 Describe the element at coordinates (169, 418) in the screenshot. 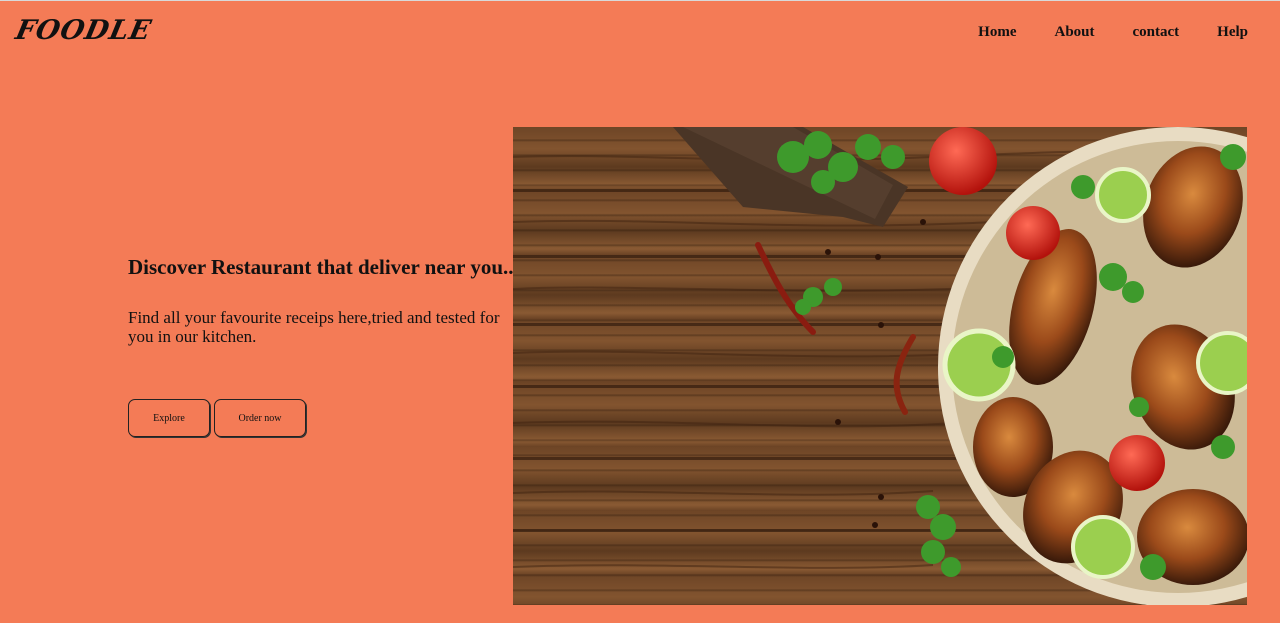

I see `explore-button: Explore` at that location.